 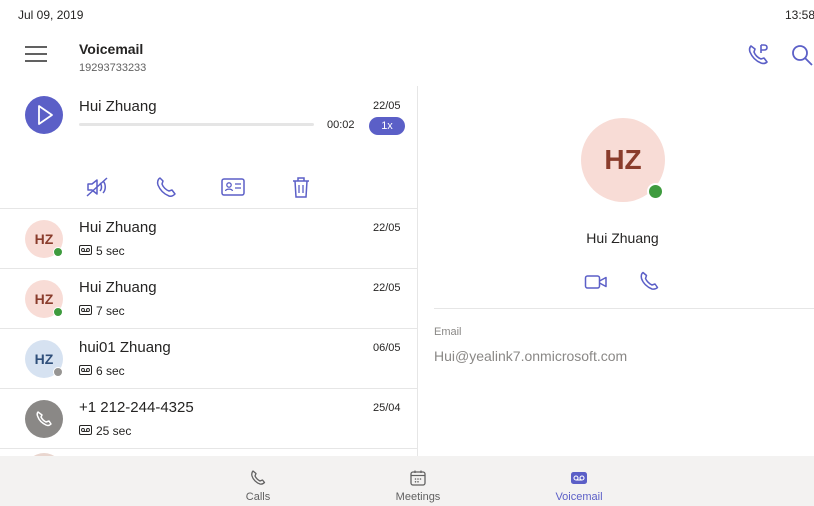 I want to click on presence-offline-indicator, so click(x=58, y=372).